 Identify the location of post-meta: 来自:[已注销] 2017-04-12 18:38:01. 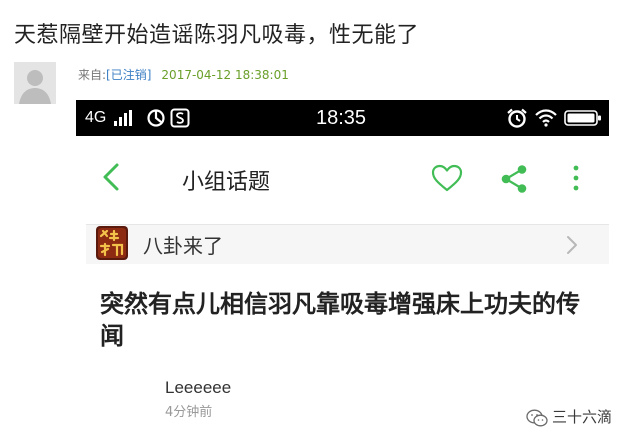
(183, 74).